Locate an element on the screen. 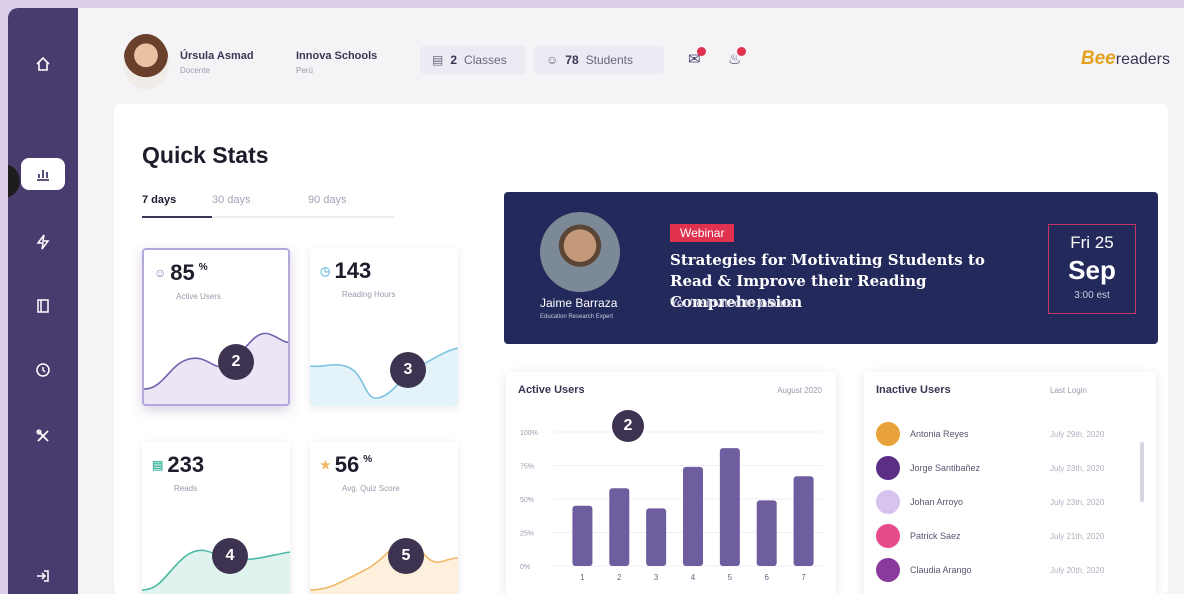 The height and width of the screenshot is (594, 1184). app-logo: Beereaders is located at coordinates (1125, 58).